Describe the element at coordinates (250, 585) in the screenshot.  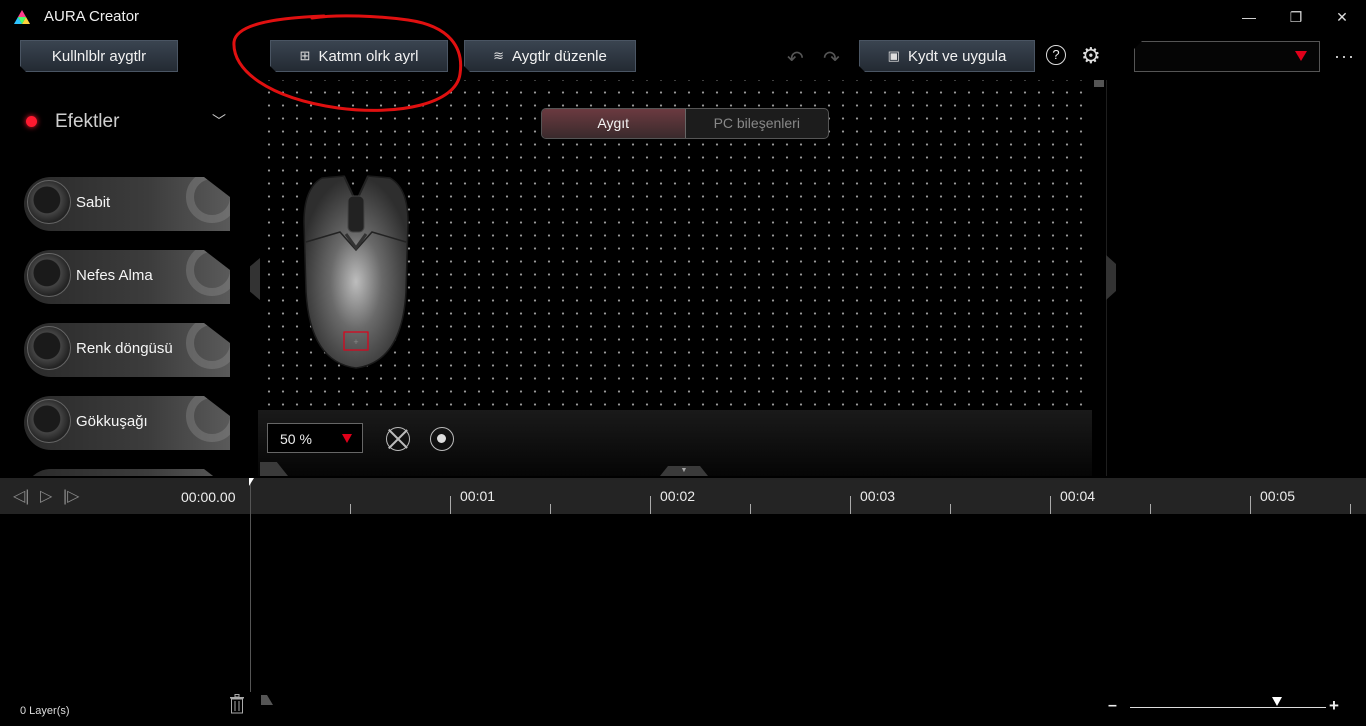
I see `playhead-line` at that location.